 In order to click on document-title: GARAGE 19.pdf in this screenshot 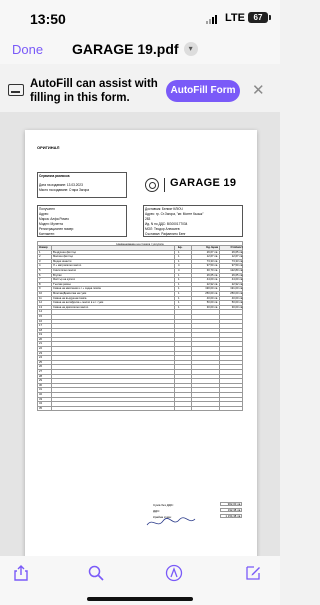, I will do `click(125, 49)`.